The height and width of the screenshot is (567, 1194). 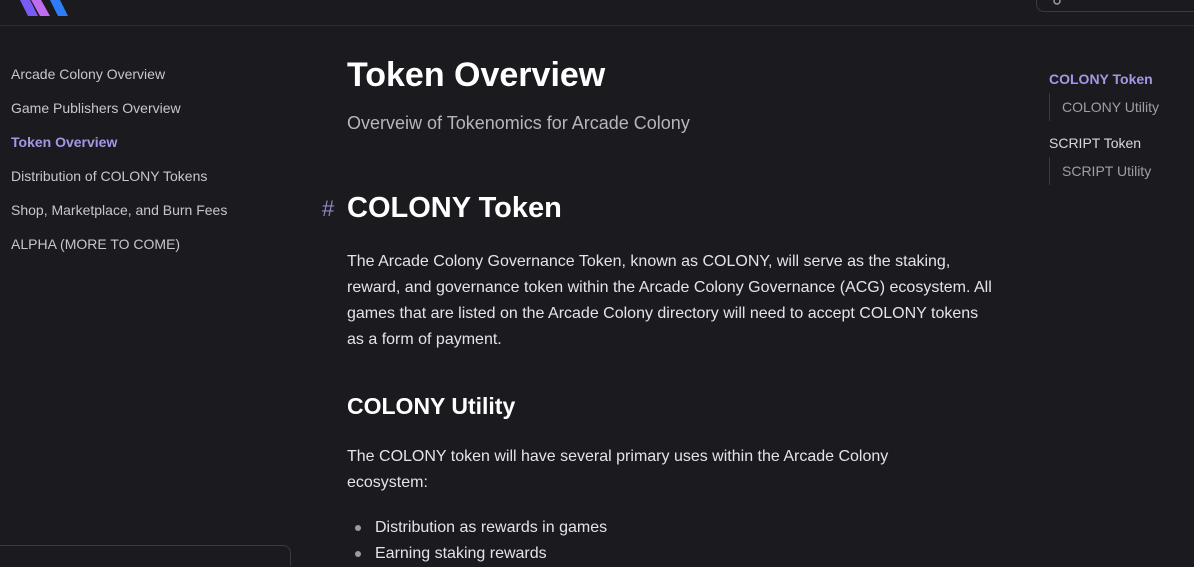 I want to click on search-button, so click(x=1115, y=6).